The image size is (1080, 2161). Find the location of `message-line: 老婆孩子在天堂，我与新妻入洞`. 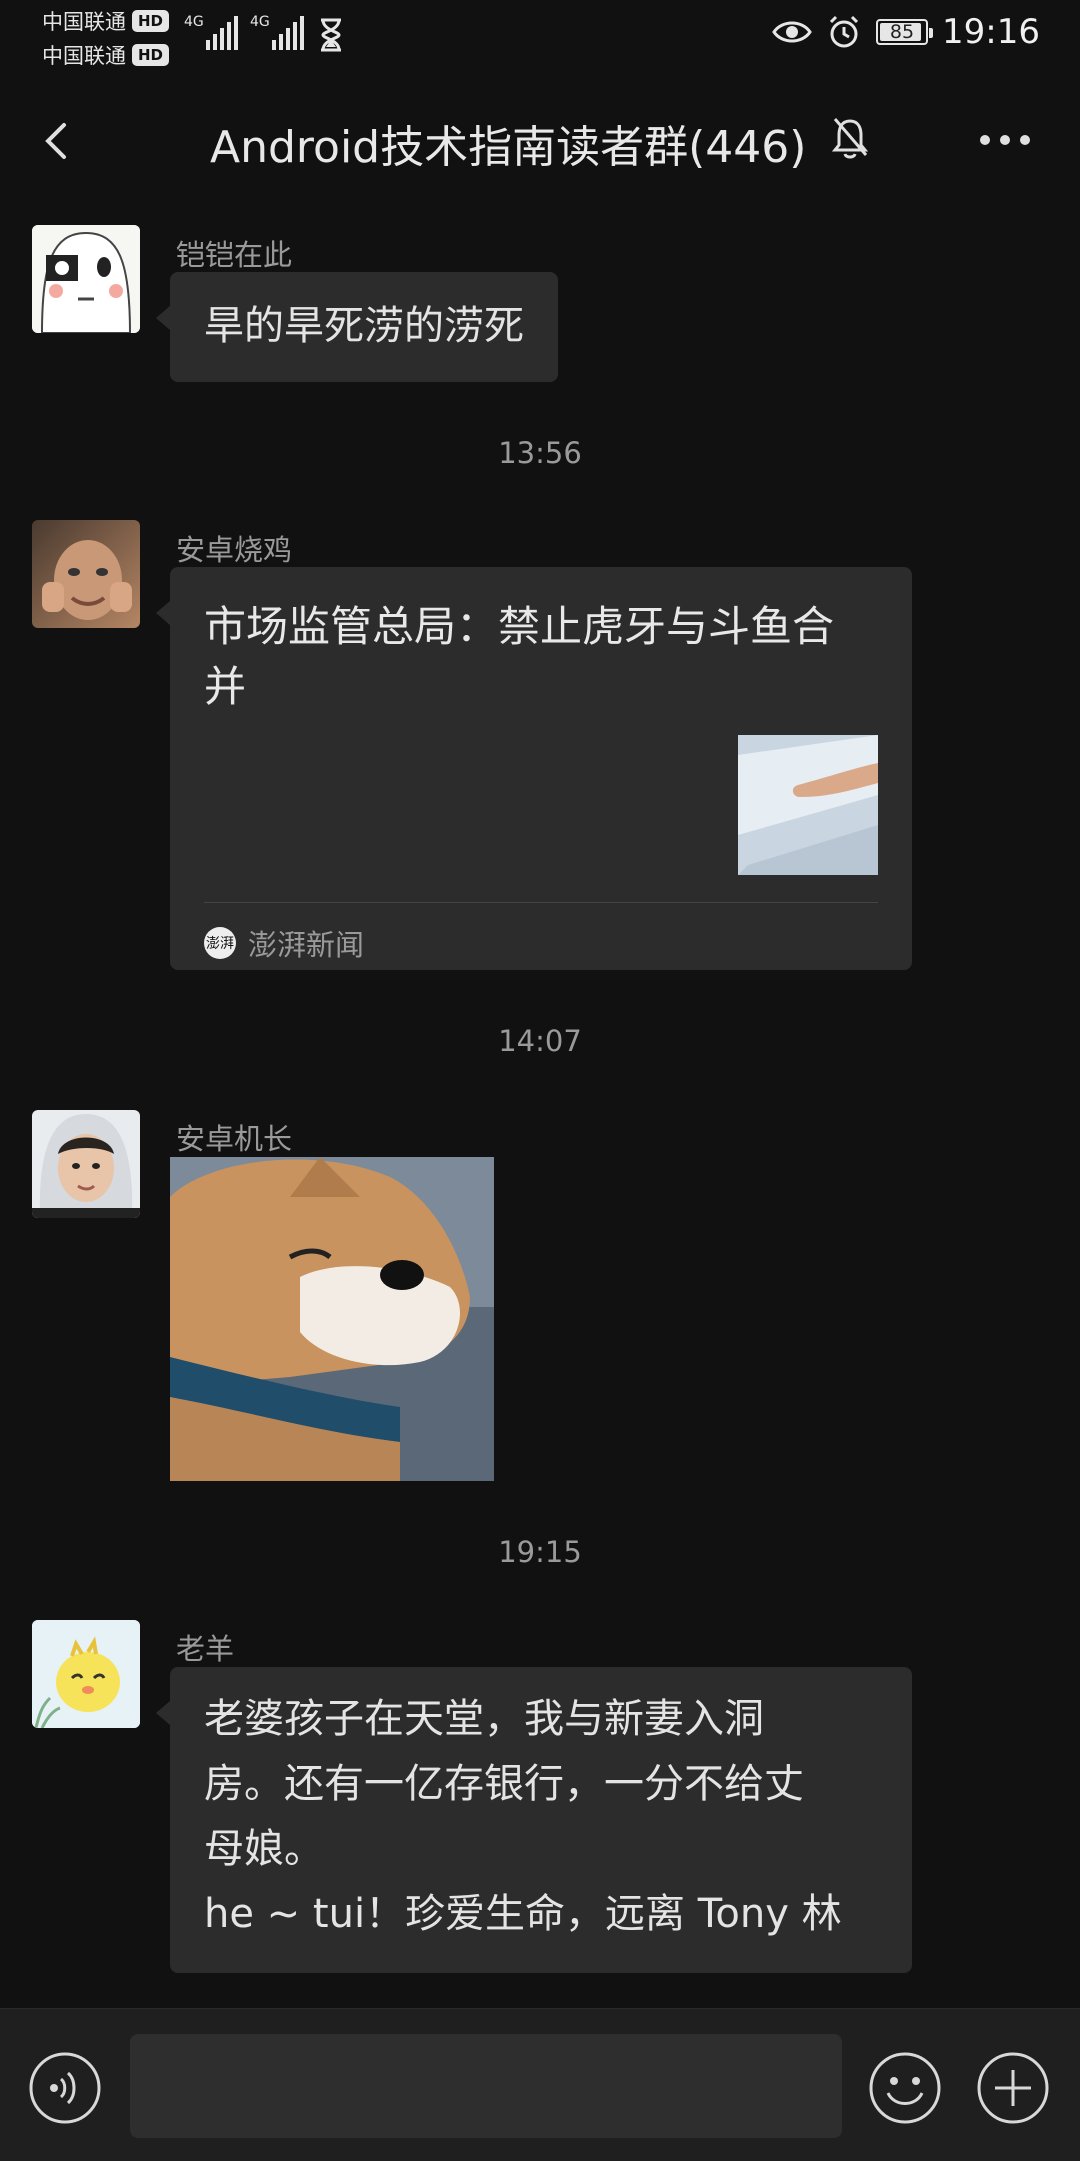

message-line: 老婆孩子在天堂，我与新妻入洞 is located at coordinates (484, 1719).